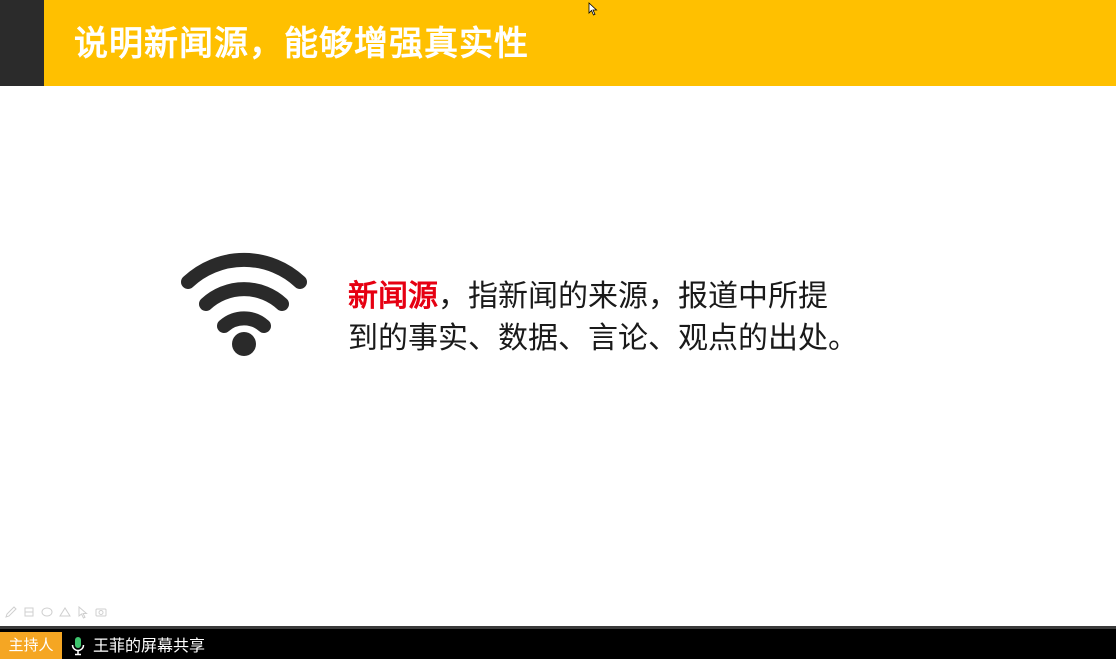 This screenshot has width=1116, height=659. I want to click on microphone-icon, so click(78, 646).